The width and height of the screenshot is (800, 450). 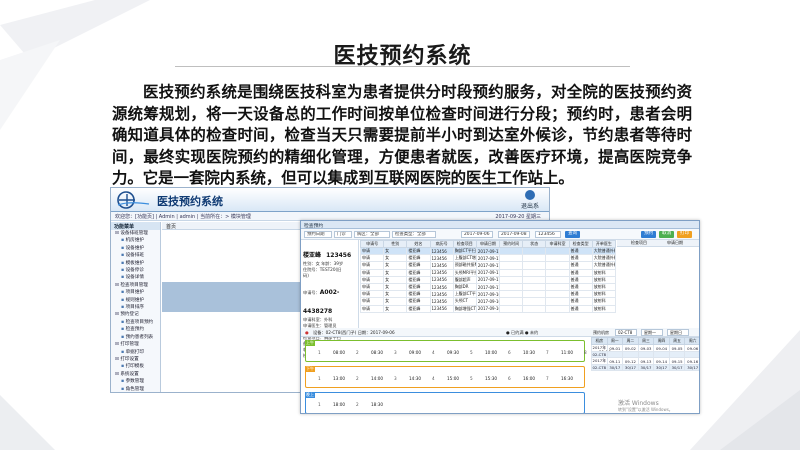 I want to click on column-header: 开单医生, so click(x=604, y=244).